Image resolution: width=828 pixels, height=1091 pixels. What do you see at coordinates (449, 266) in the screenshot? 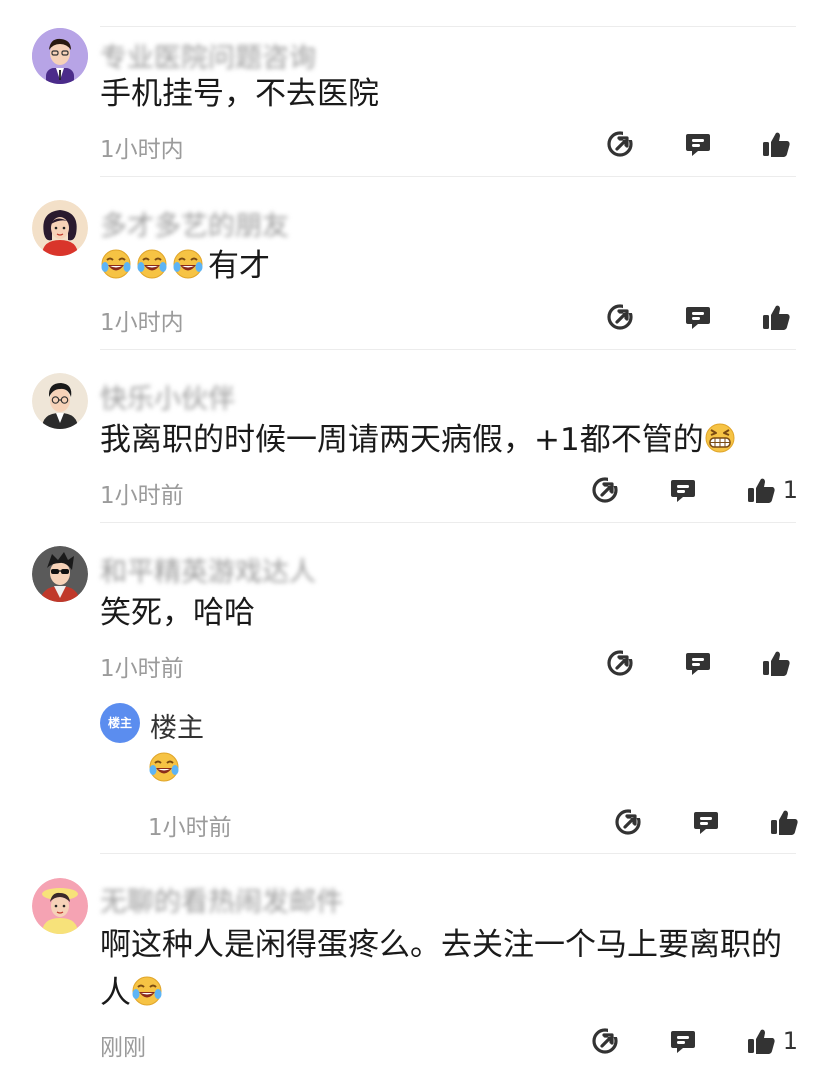
I see `comment-text: 有才` at bounding box center [449, 266].